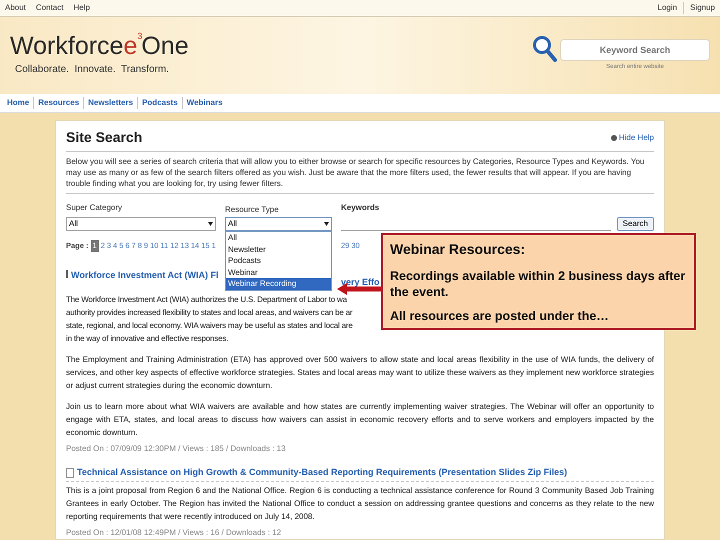 The image size is (720, 540). I want to click on search-field: Keyword Search, so click(635, 50).